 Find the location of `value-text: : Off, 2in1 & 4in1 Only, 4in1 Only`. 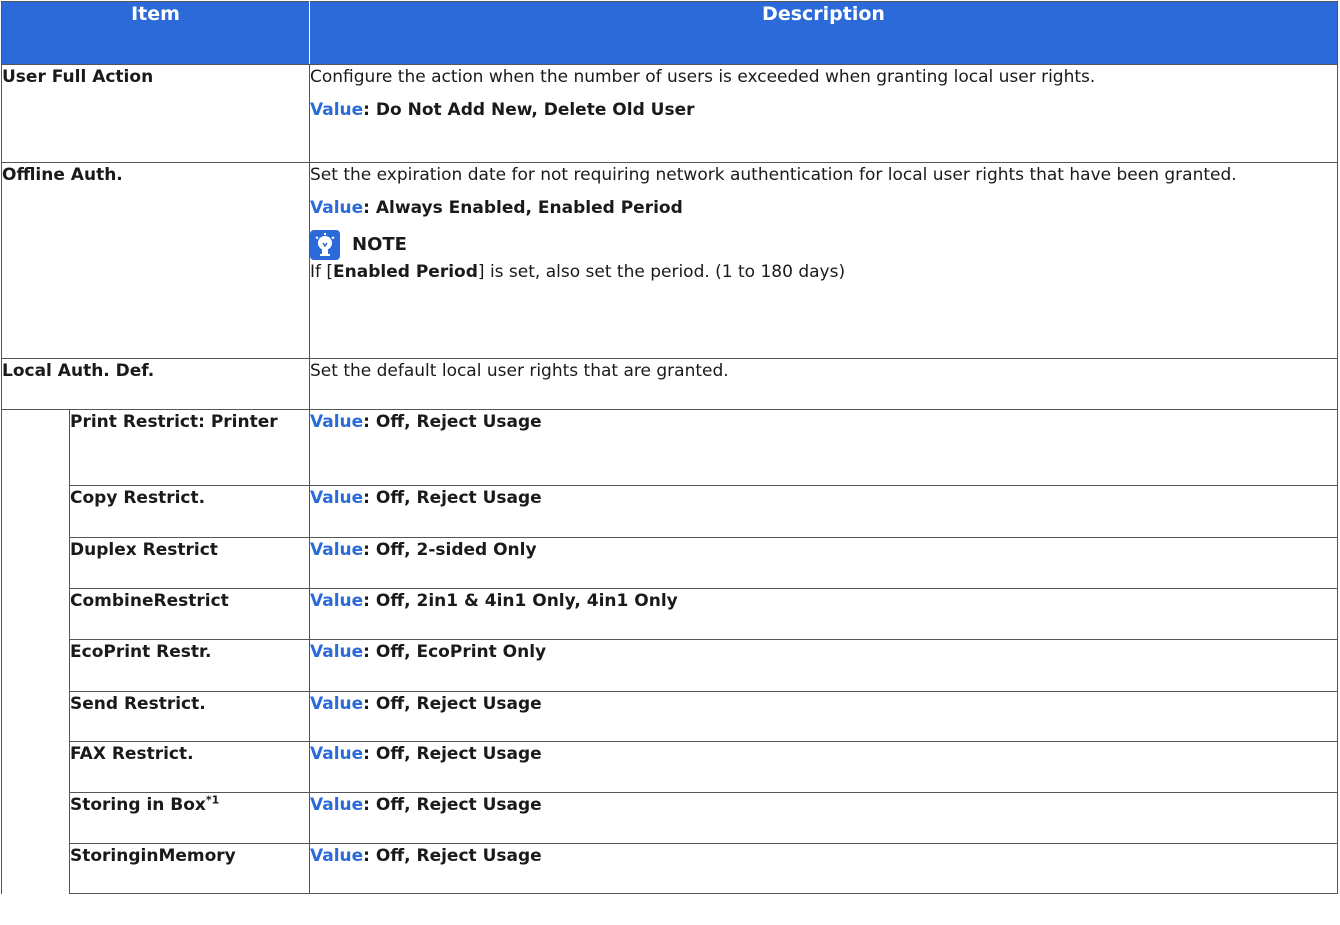

value-text: : Off, 2in1 & 4in1 Only, 4in1 Only is located at coordinates (520, 601).